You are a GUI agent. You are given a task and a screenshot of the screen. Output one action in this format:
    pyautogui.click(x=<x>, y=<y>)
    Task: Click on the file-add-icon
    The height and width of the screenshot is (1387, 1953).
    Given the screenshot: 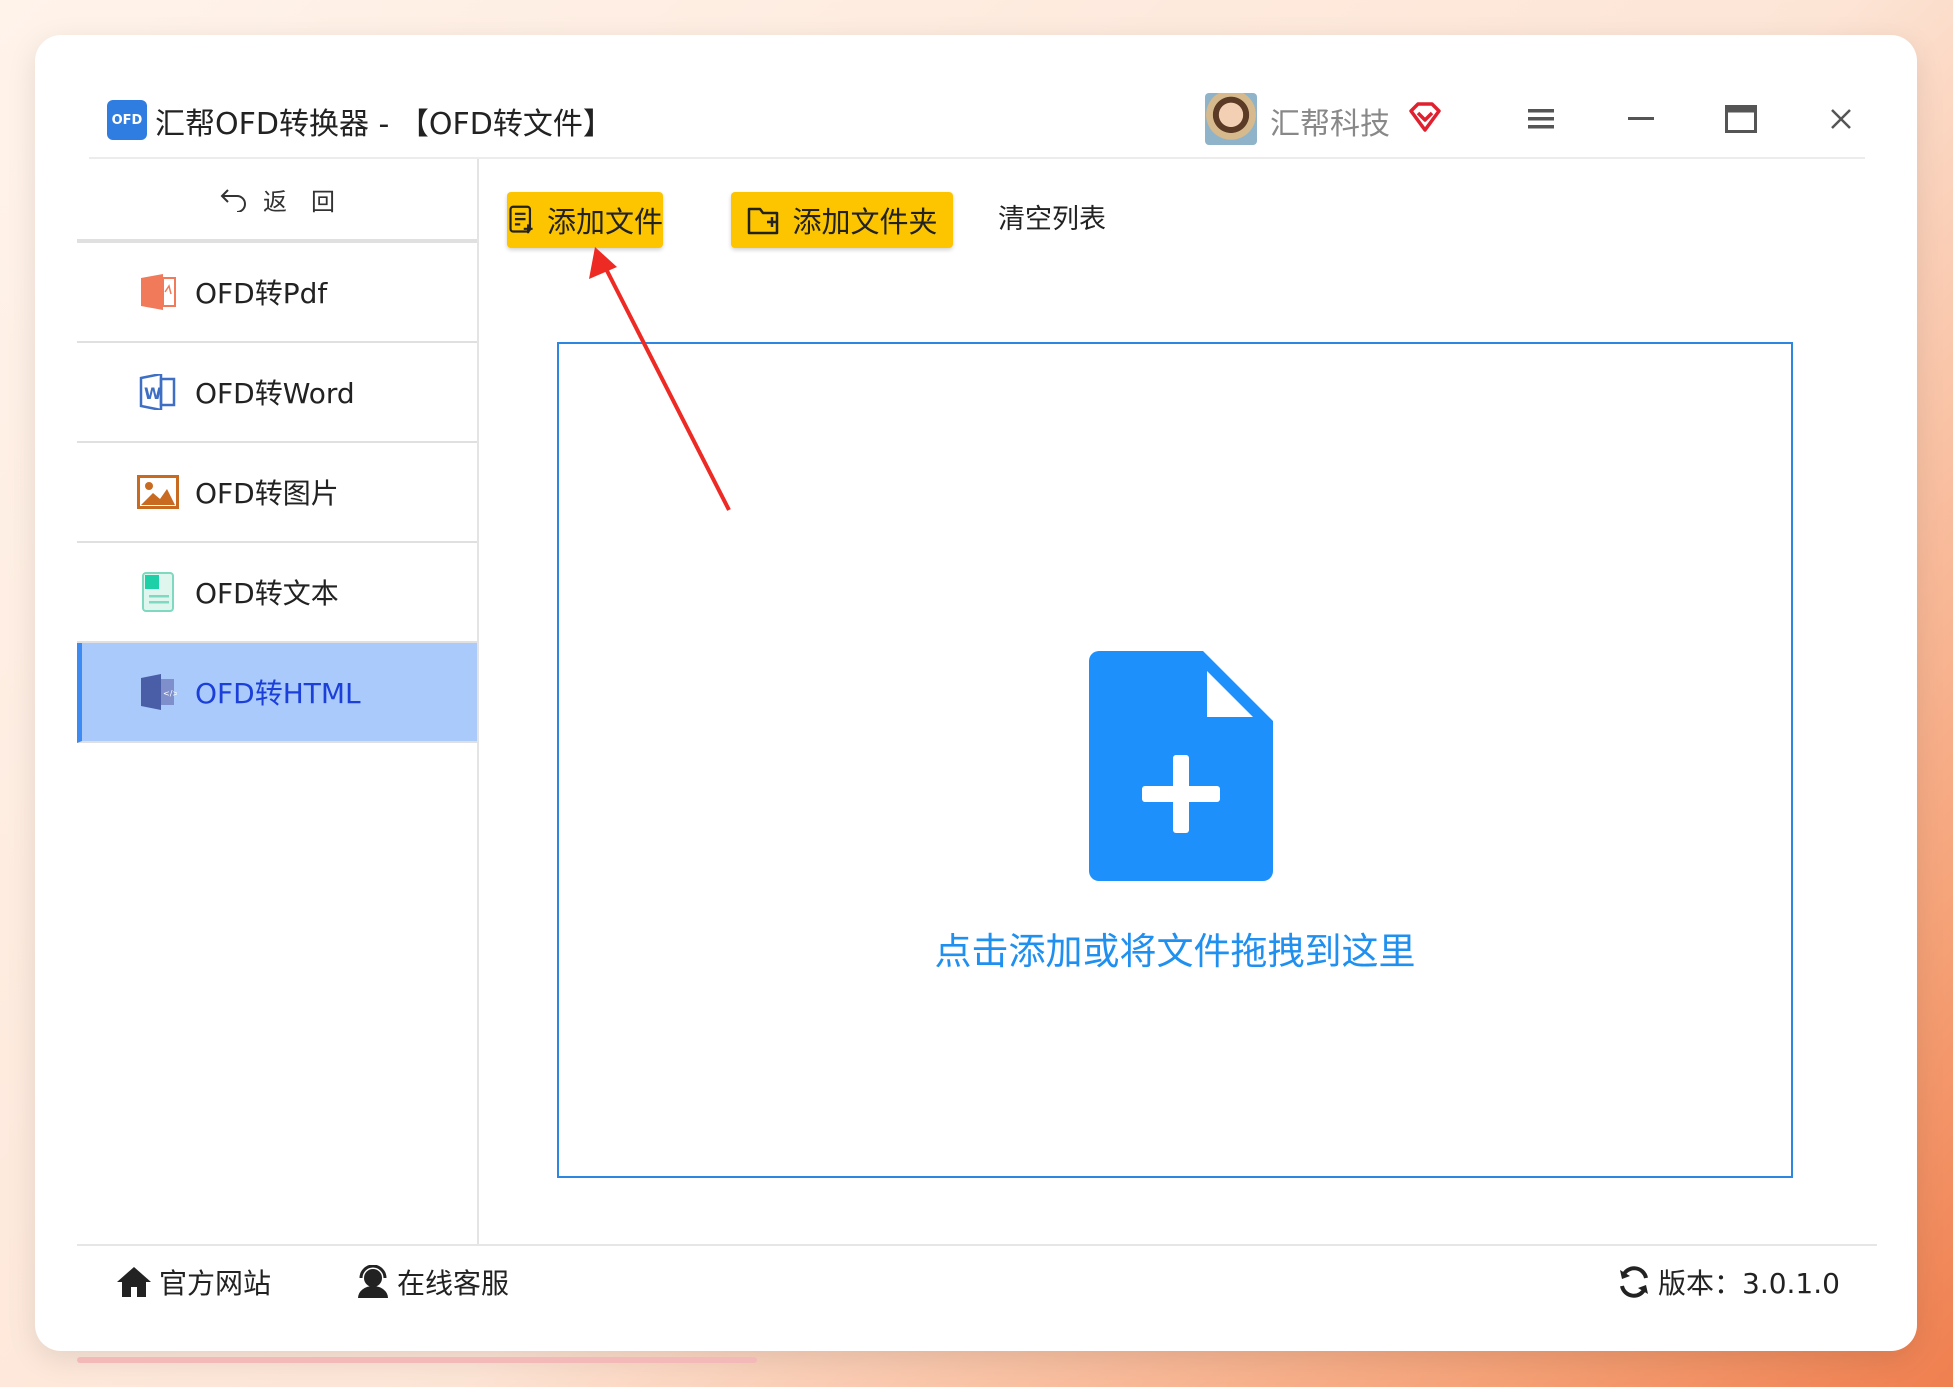 What is the action you would take?
    pyautogui.click(x=1181, y=766)
    